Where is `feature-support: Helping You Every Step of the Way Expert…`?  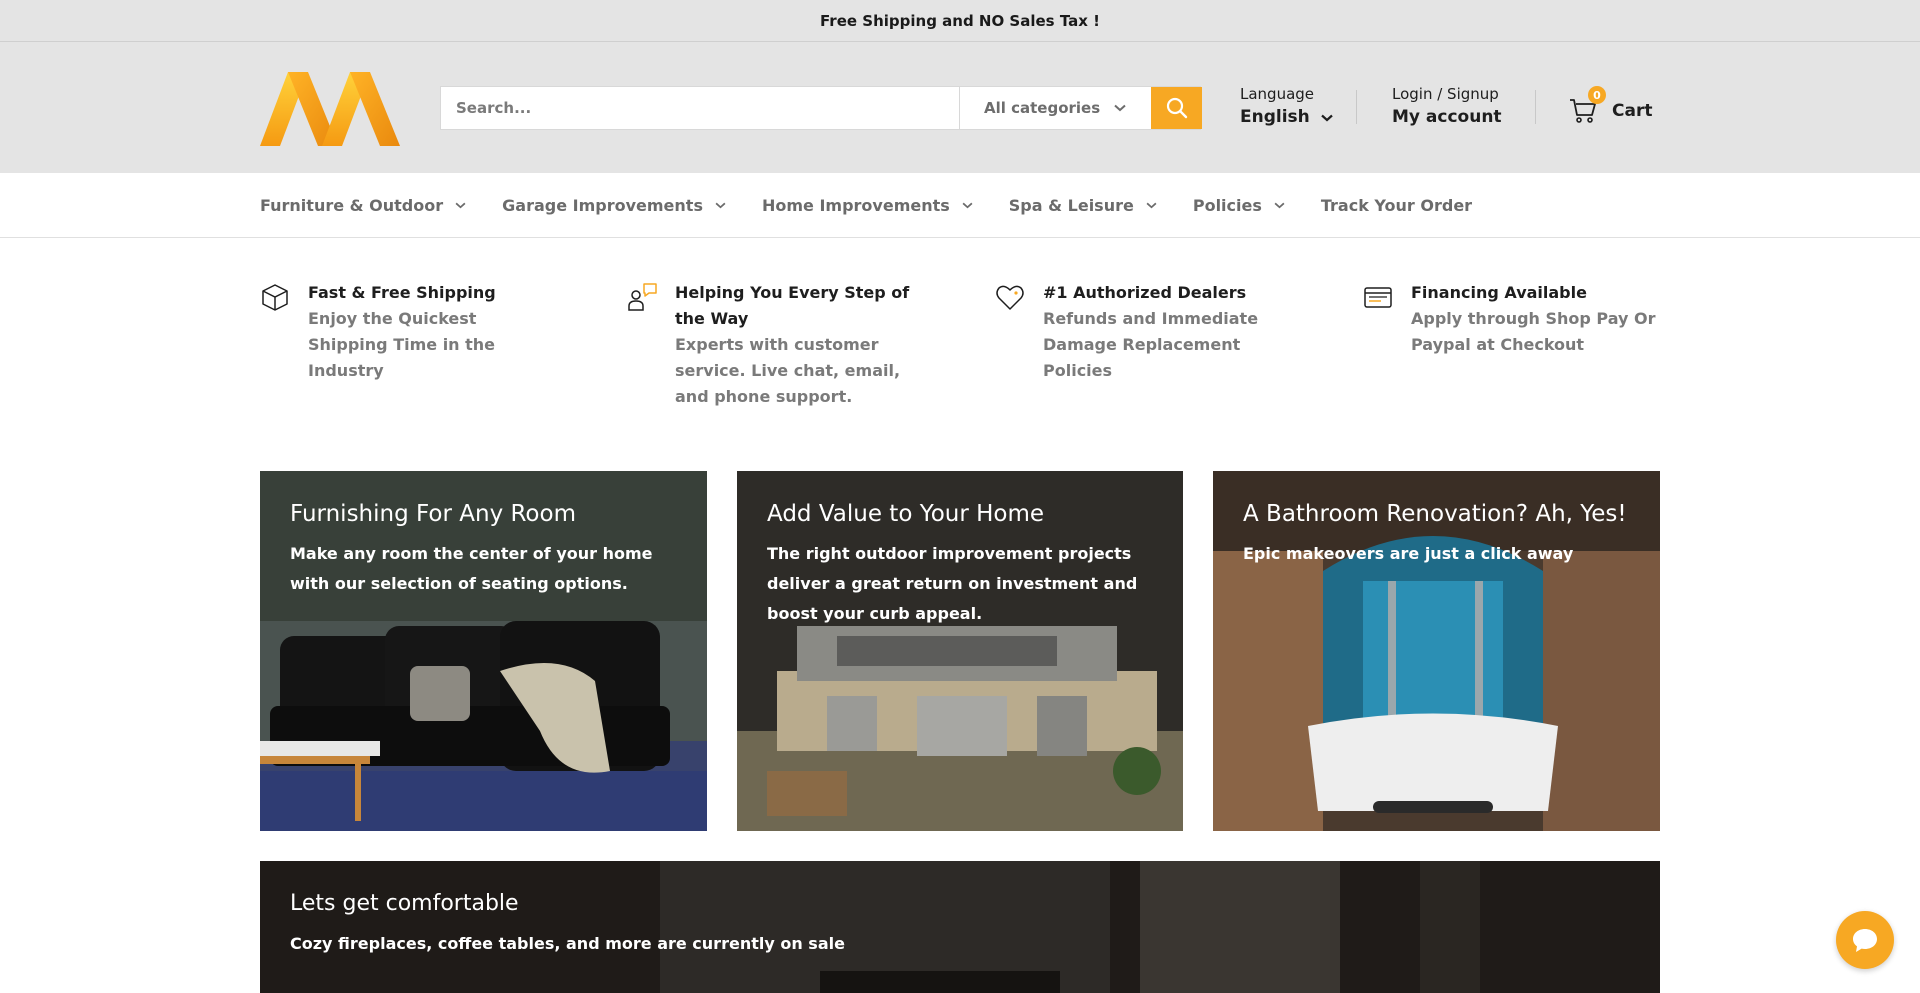
feature-support: Helping You Every Step of the Way Expert… is located at coordinates (777, 345).